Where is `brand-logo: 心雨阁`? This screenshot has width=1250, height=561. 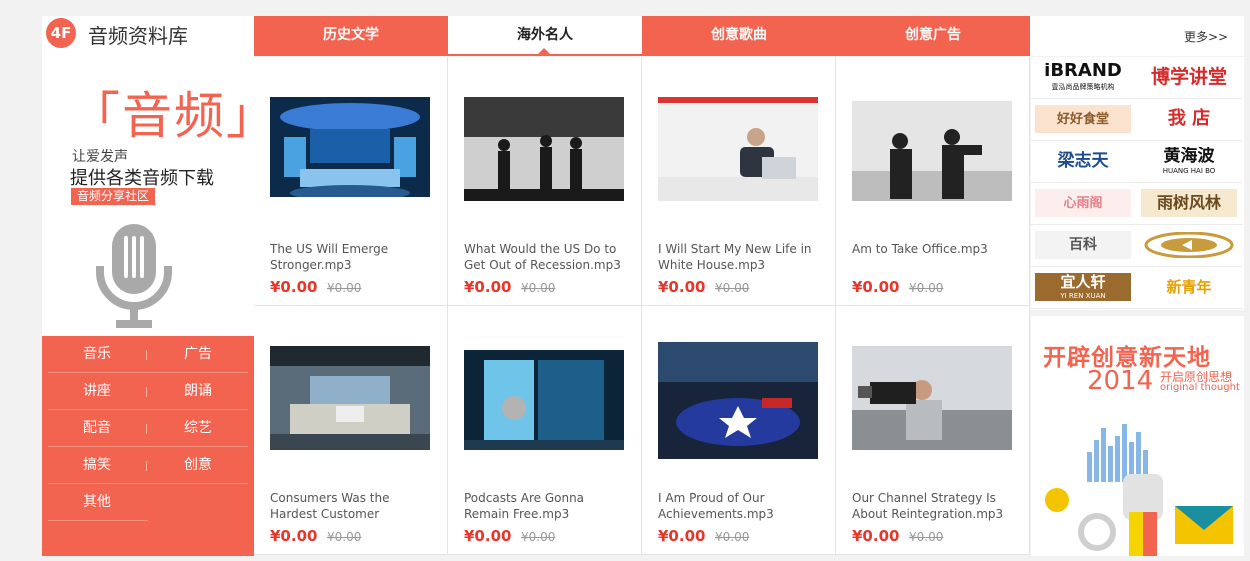
brand-logo: 心雨阁 is located at coordinates (1084, 204).